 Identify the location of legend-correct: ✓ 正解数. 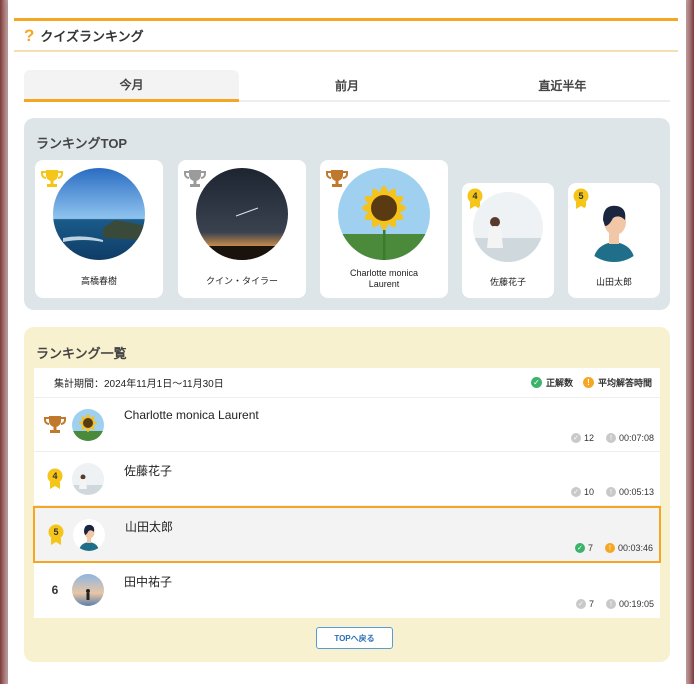
(551, 382).